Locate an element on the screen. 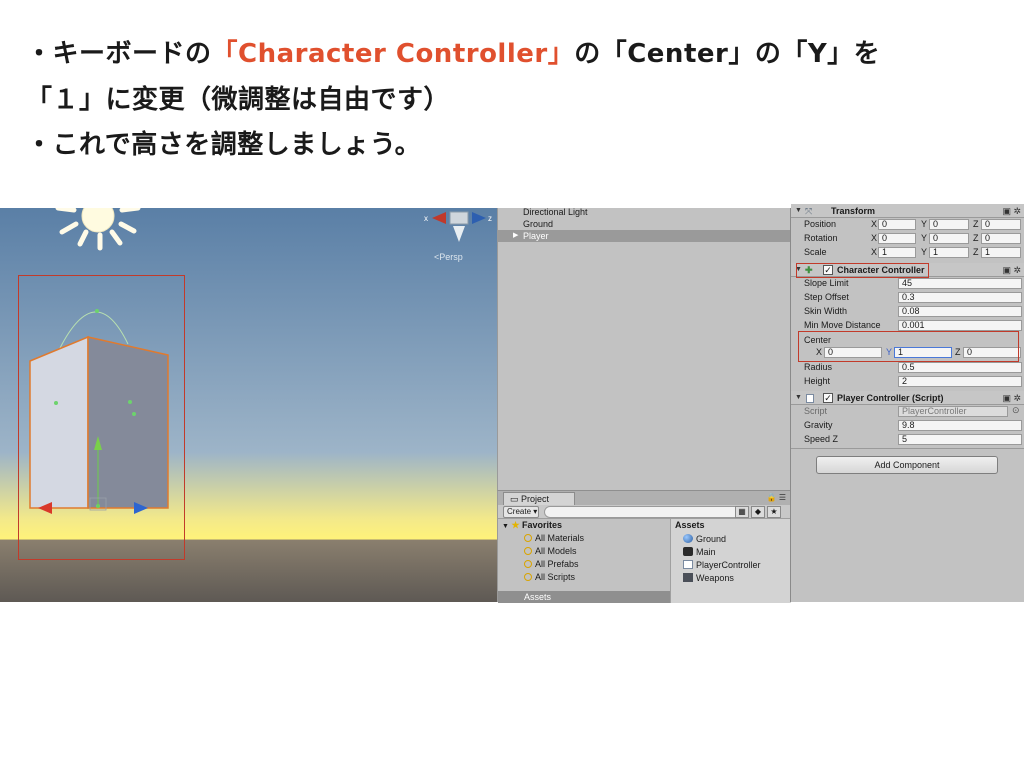 The image size is (1024, 768). transform-header: ▼ ⤧ Transform ▣ ✲ is located at coordinates (907, 211).